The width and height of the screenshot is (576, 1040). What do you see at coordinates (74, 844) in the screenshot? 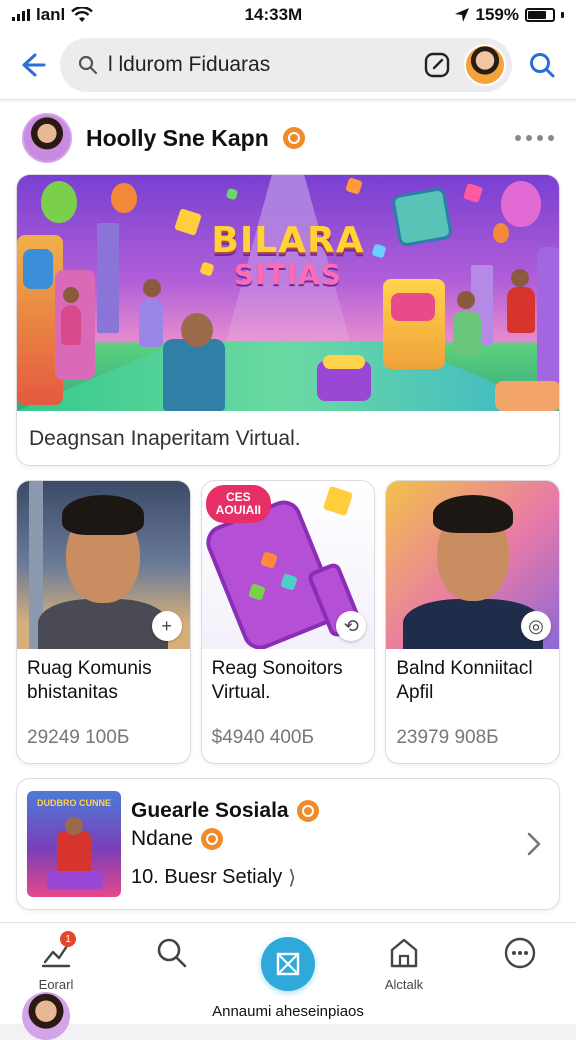
I see `group-thumbnail: DUDBRO CUNNE` at bounding box center [74, 844].